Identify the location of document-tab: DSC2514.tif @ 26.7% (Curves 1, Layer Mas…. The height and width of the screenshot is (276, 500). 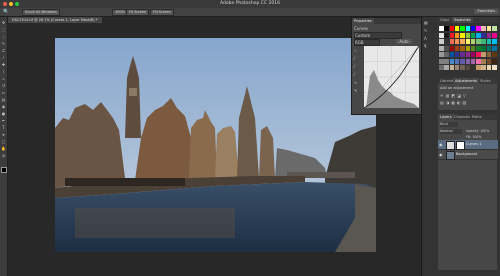
(55, 20).